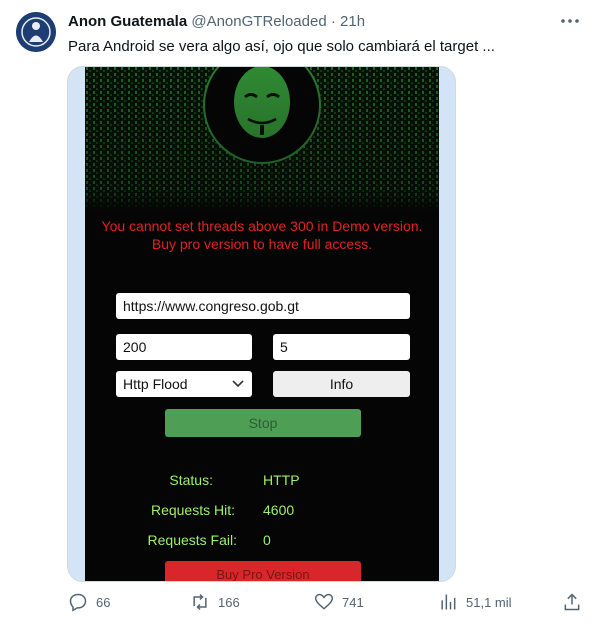 The width and height of the screenshot is (597, 627). I want to click on share-button, so click(572, 602).